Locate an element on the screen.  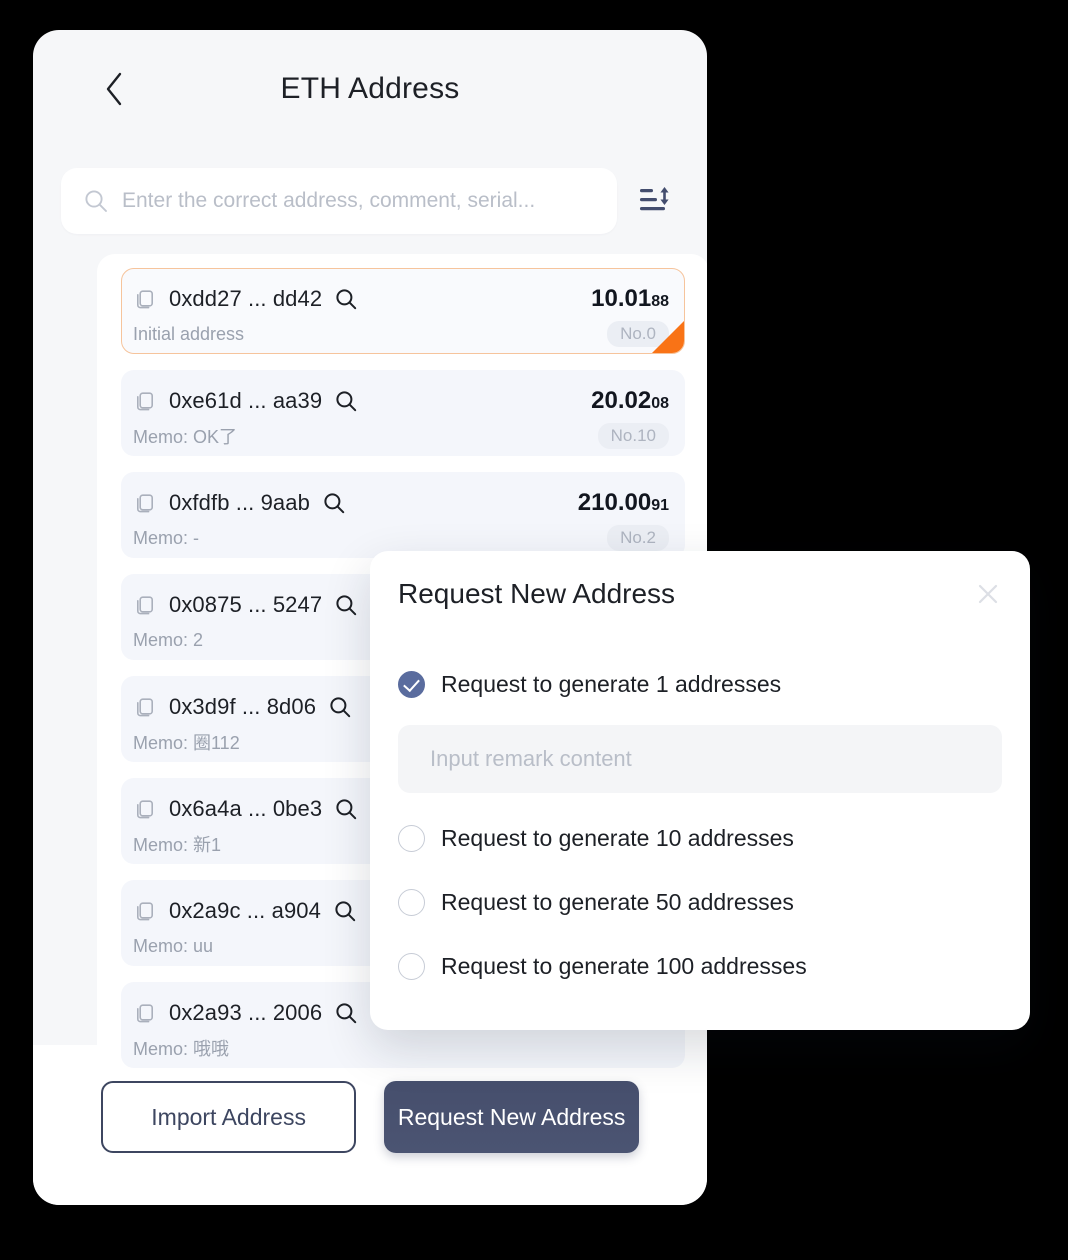
address-list-item: 0xfdfb ... 9aab 210.0091 Memo: - No.2 is located at coordinates (403, 515).